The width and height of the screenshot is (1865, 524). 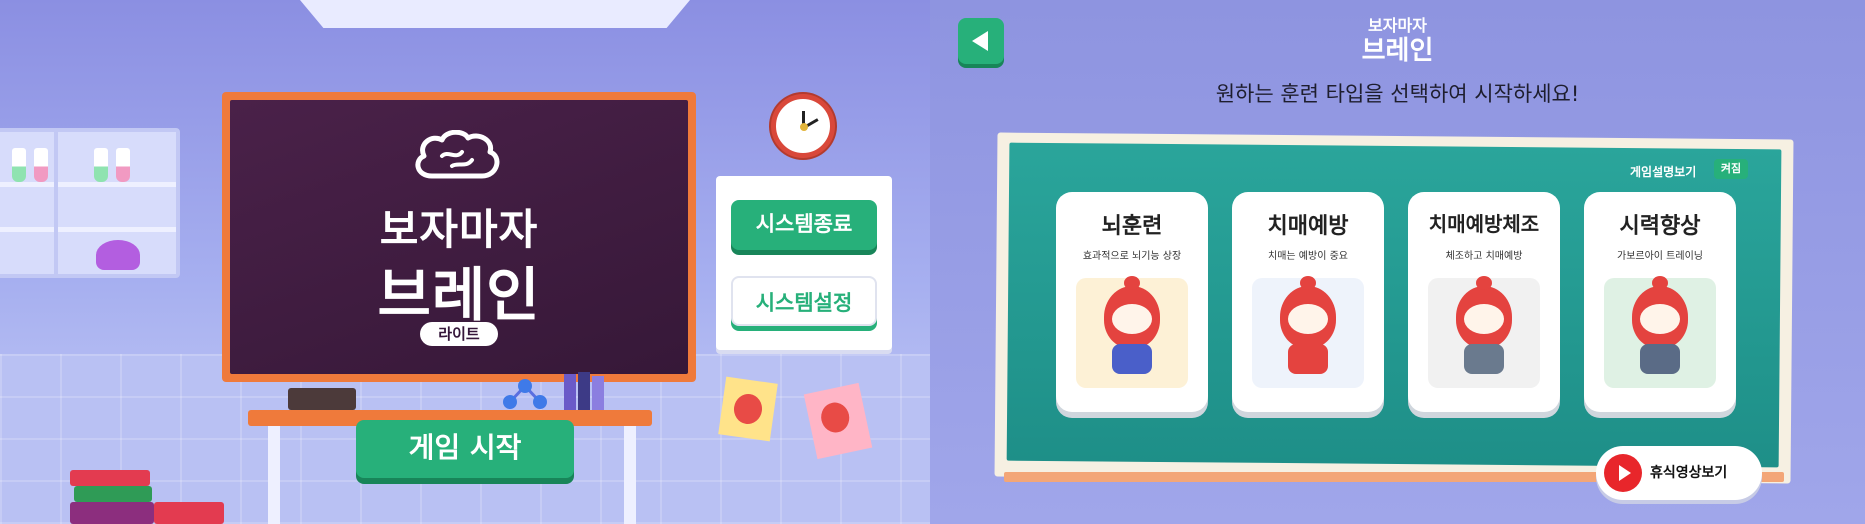 I want to click on card-title: 시력향상, so click(x=1660, y=226).